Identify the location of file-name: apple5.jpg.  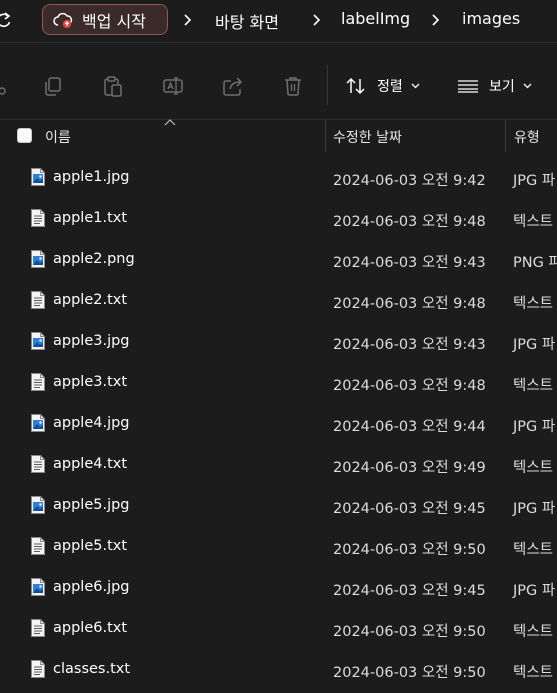
(91, 505).